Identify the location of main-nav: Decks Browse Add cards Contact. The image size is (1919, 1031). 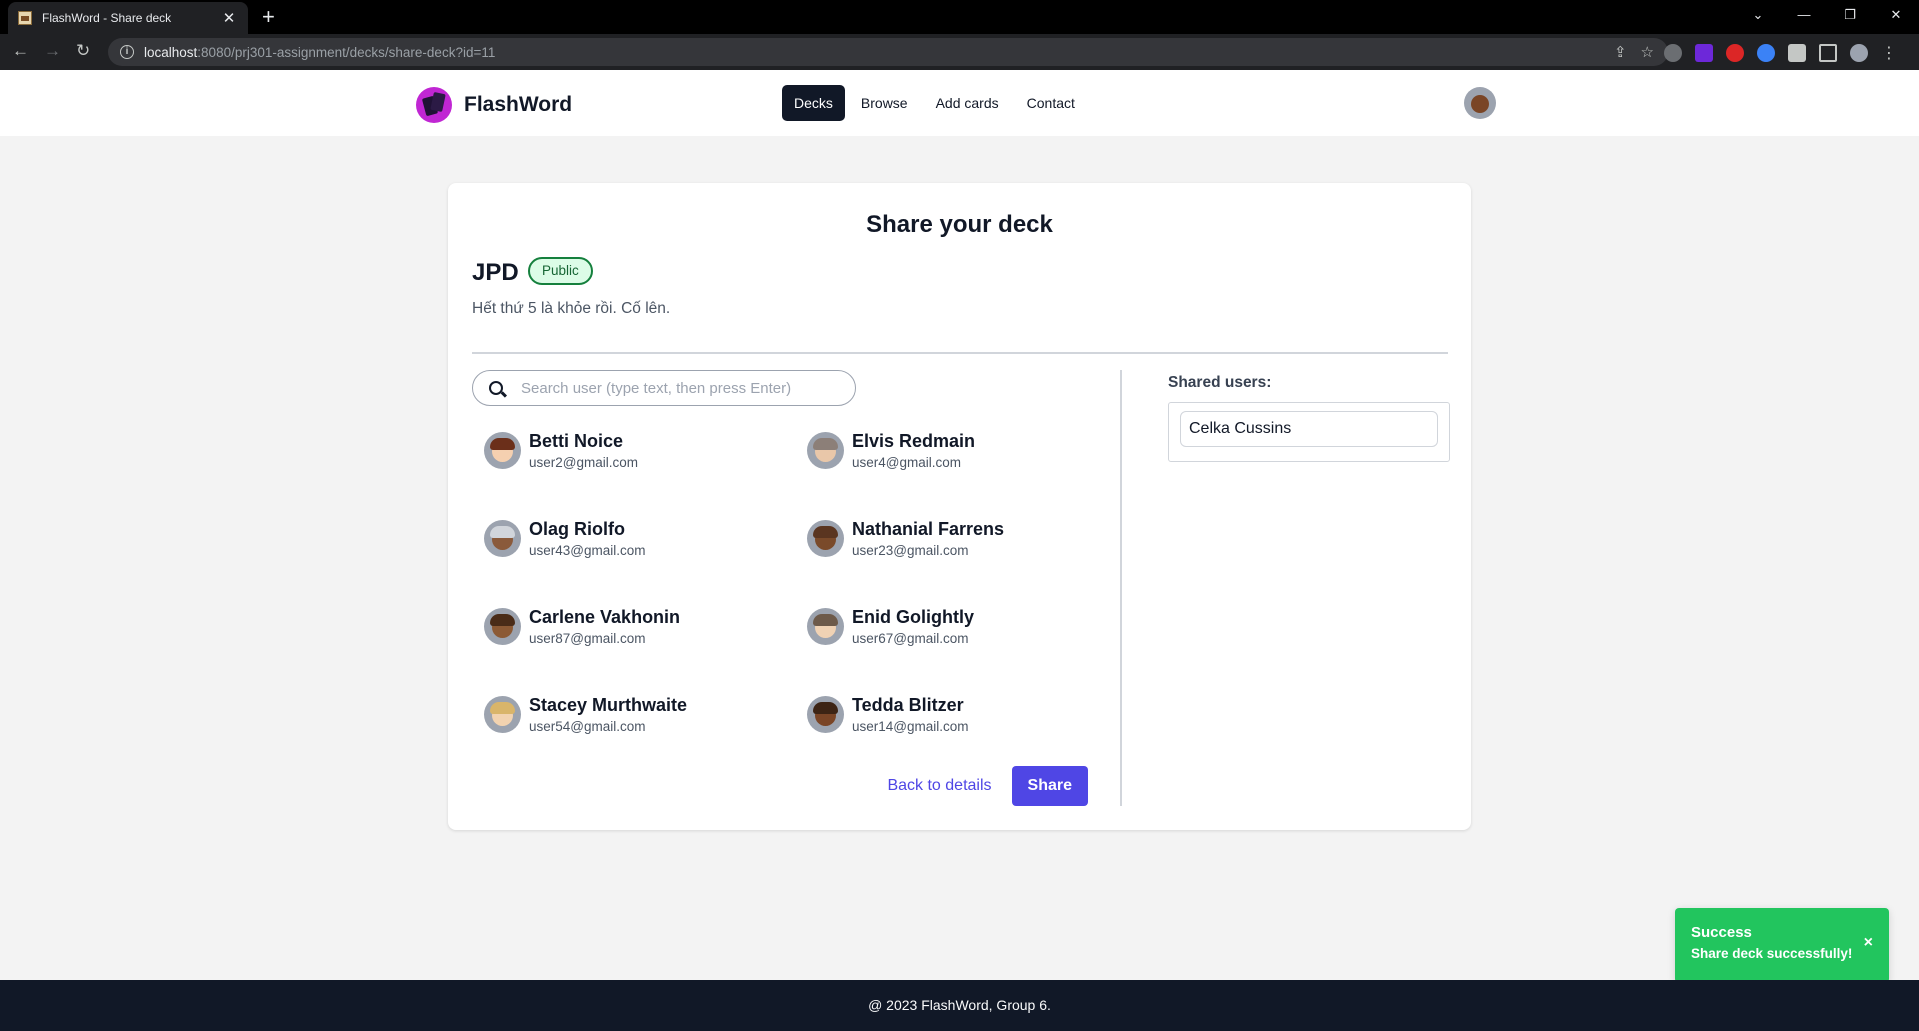
(934, 103).